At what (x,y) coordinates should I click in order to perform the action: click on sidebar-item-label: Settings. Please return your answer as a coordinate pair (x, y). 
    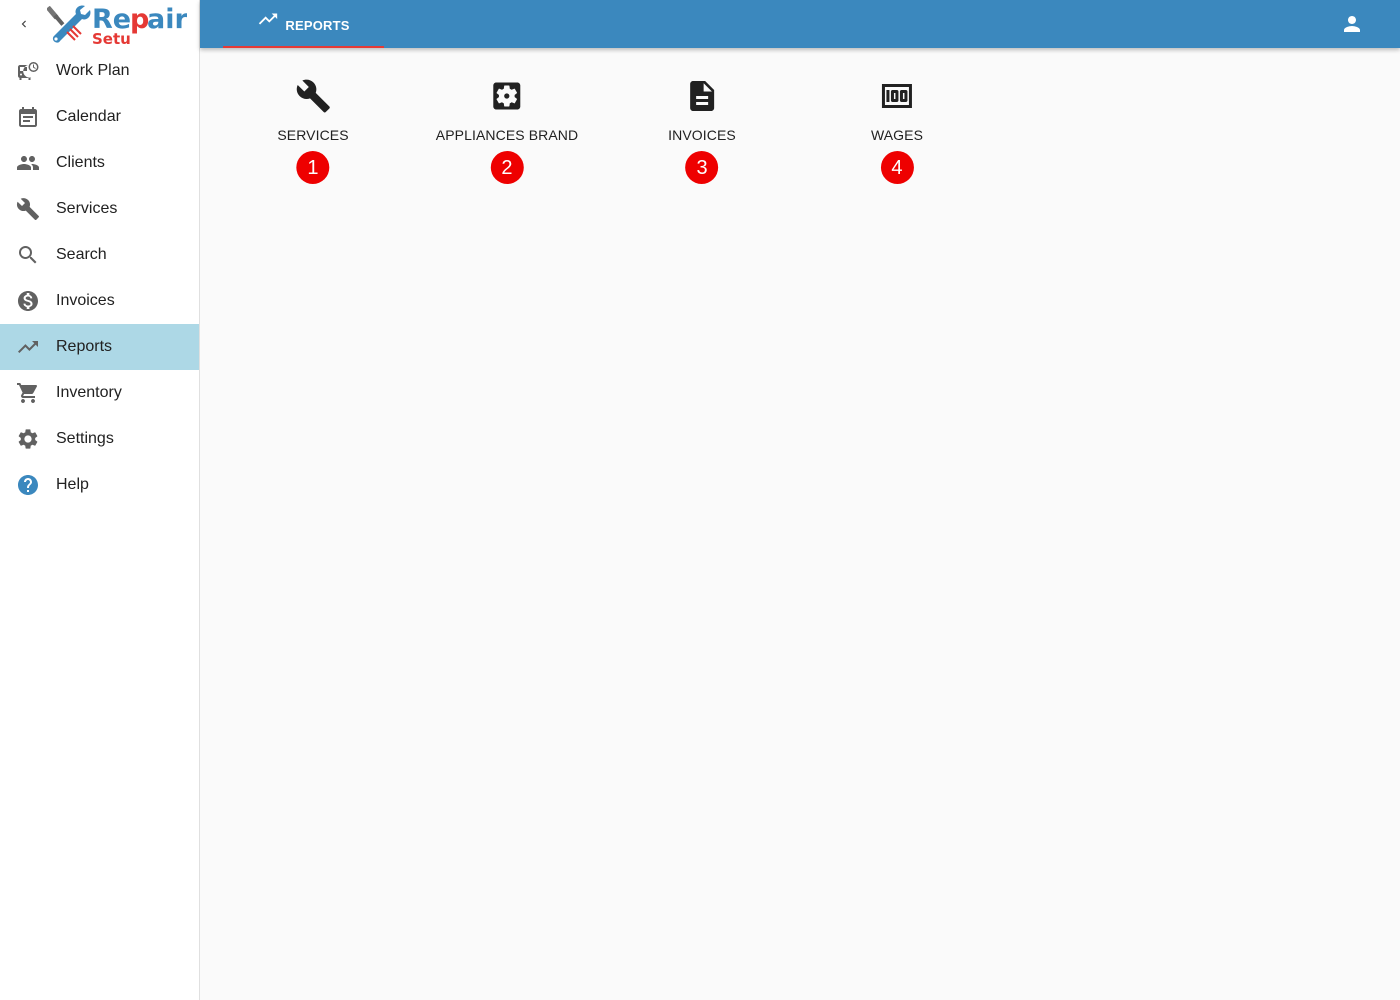
    Looking at the image, I should click on (85, 438).